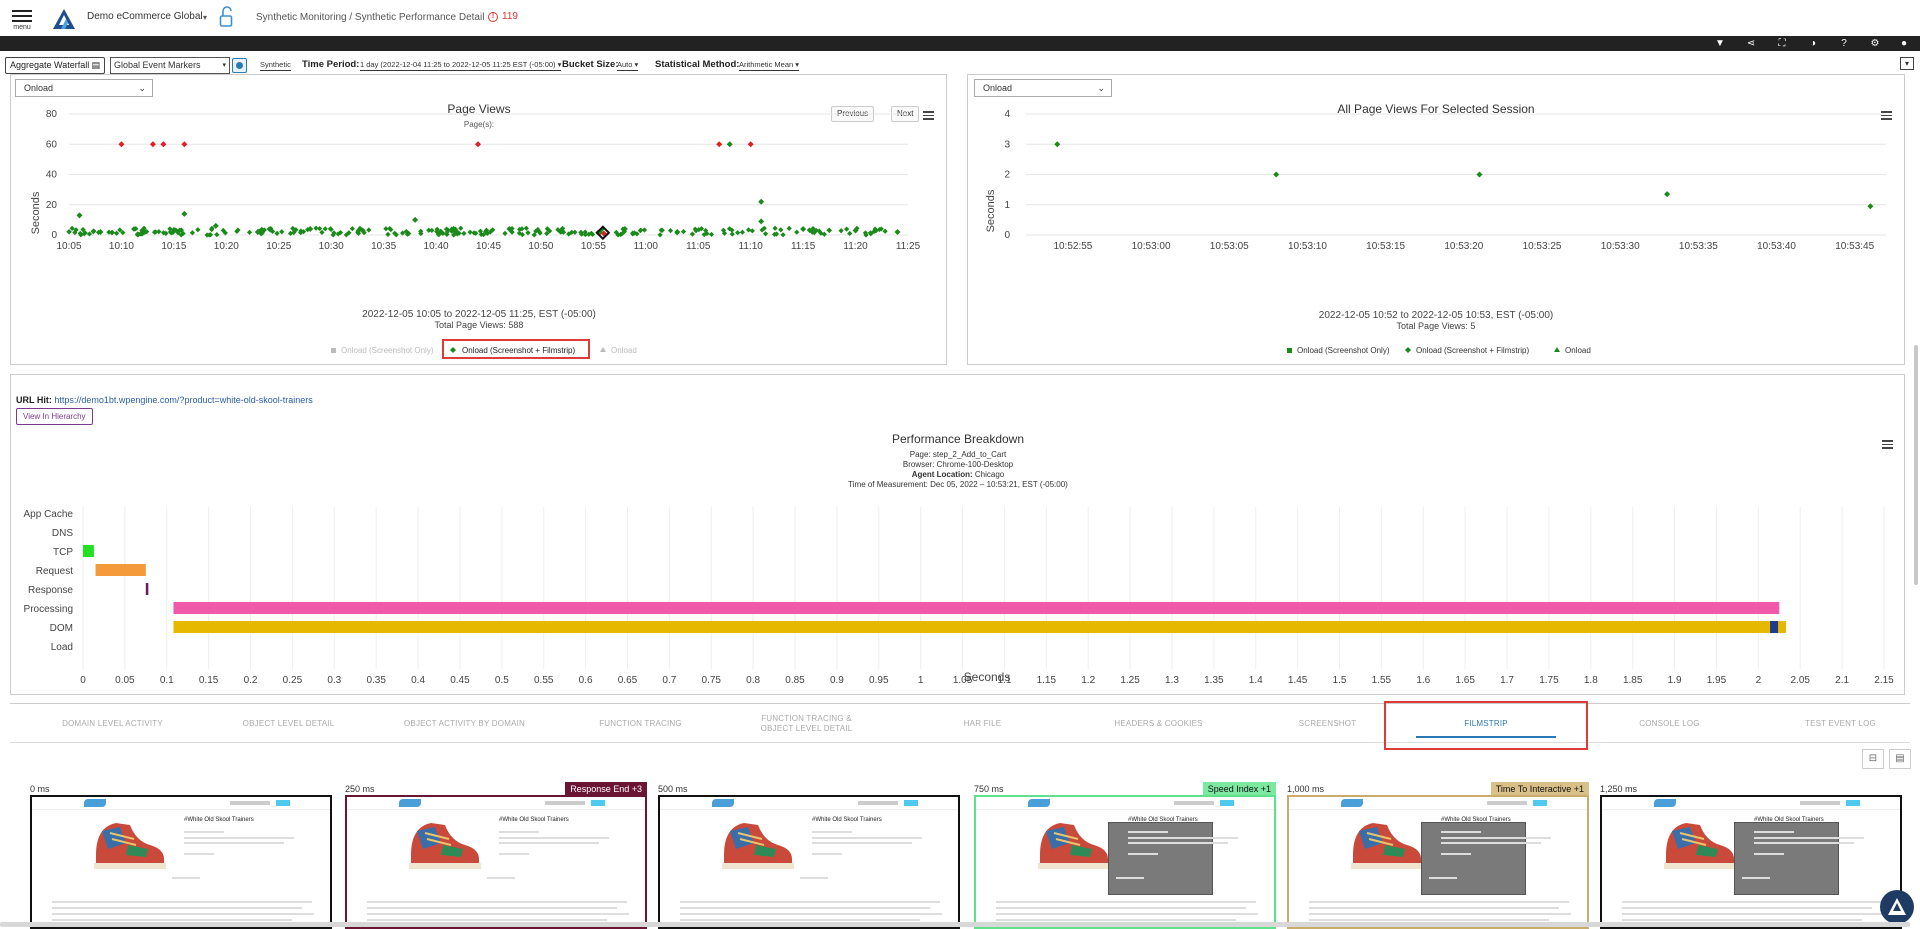  I want to click on contrast-icon: ◑, so click(1813, 43).